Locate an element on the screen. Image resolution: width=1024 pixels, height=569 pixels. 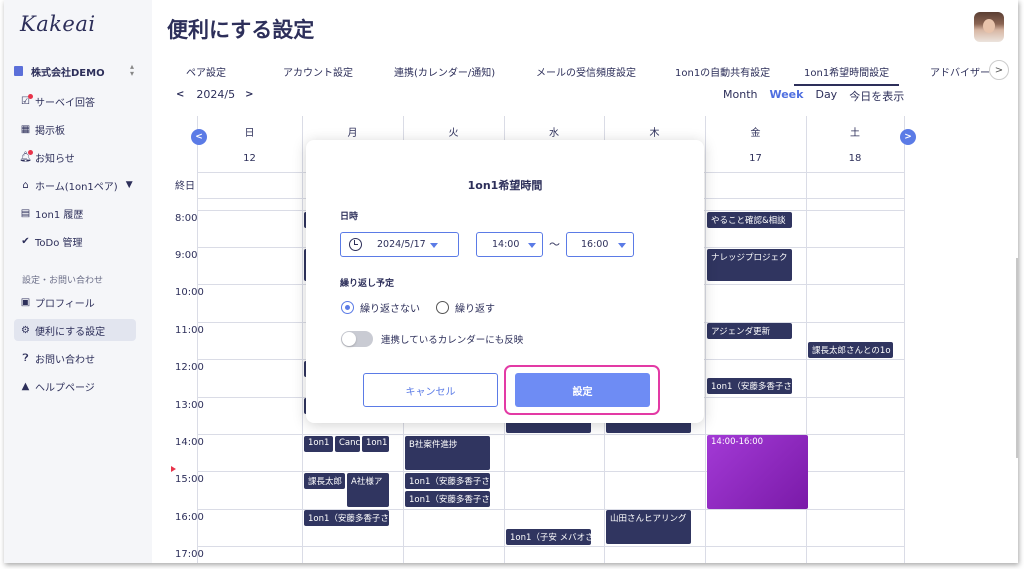
time-label: 13:00 is located at coordinates (189, 405).